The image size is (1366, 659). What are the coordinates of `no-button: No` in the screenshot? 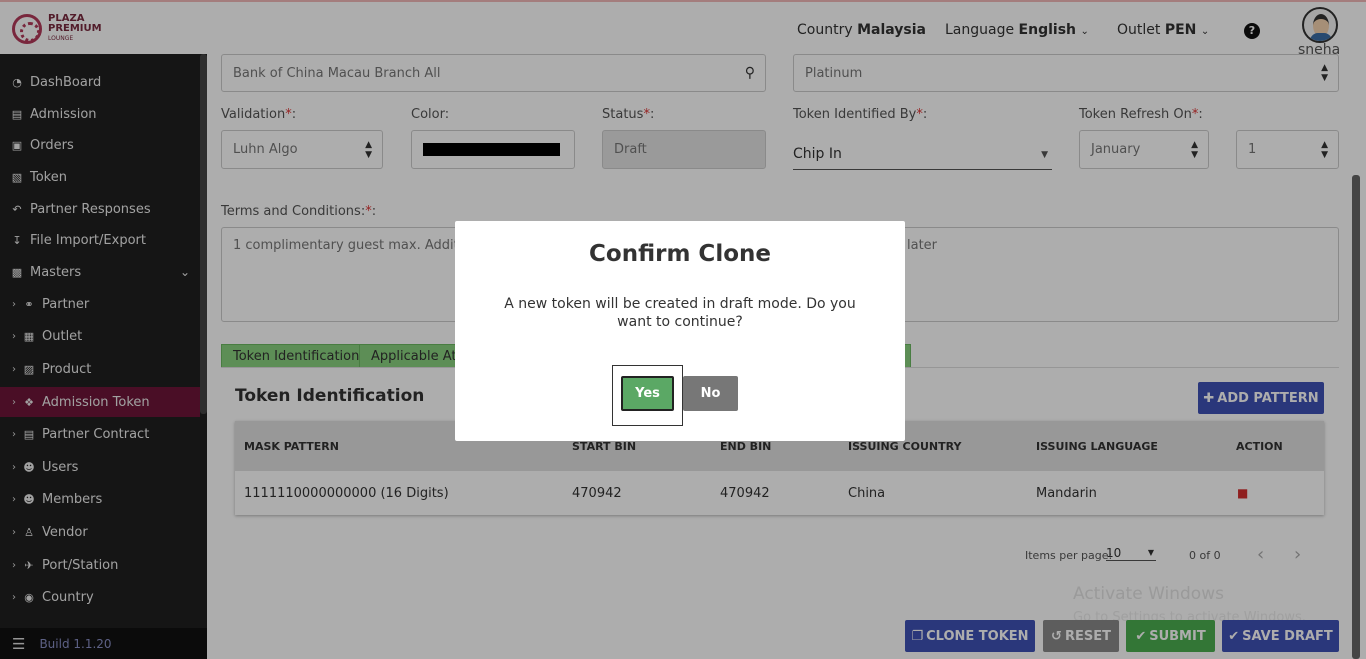 It's located at (710, 393).